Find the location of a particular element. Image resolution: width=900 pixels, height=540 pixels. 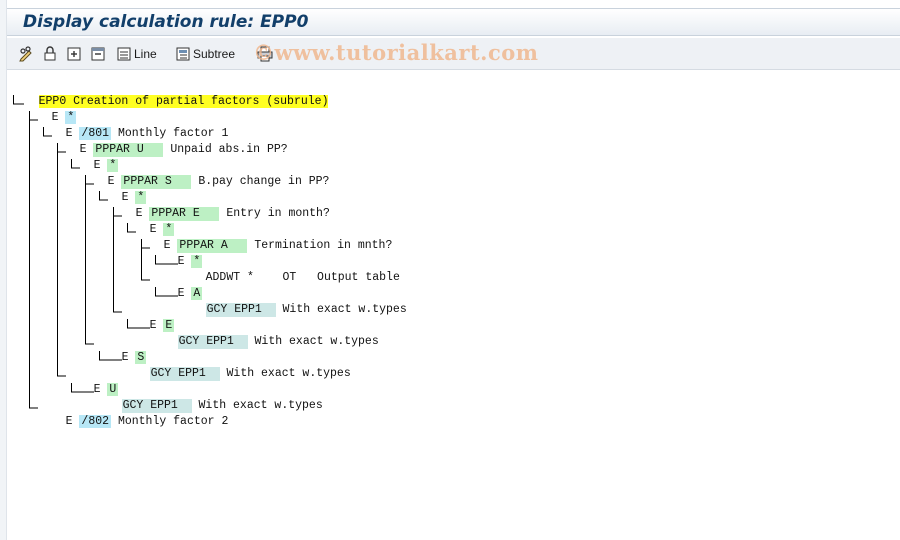

tree-node: E U is located at coordinates (92, 382).